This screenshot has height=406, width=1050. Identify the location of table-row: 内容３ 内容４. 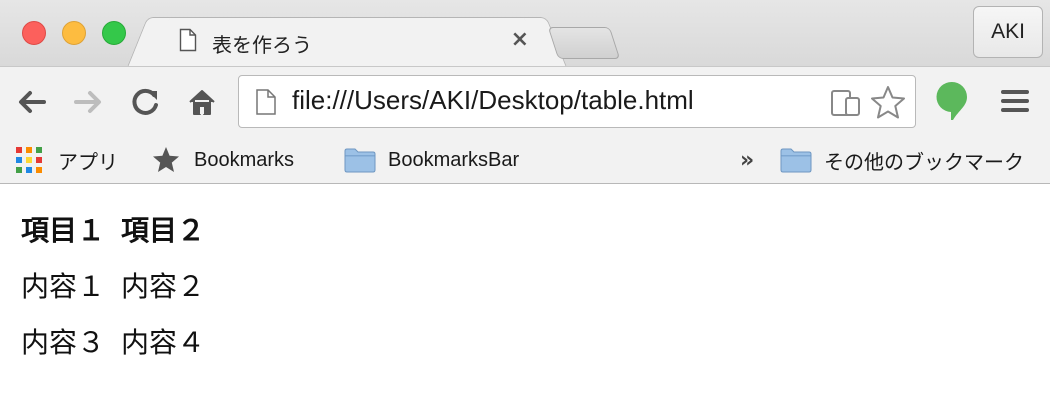
(119, 345).